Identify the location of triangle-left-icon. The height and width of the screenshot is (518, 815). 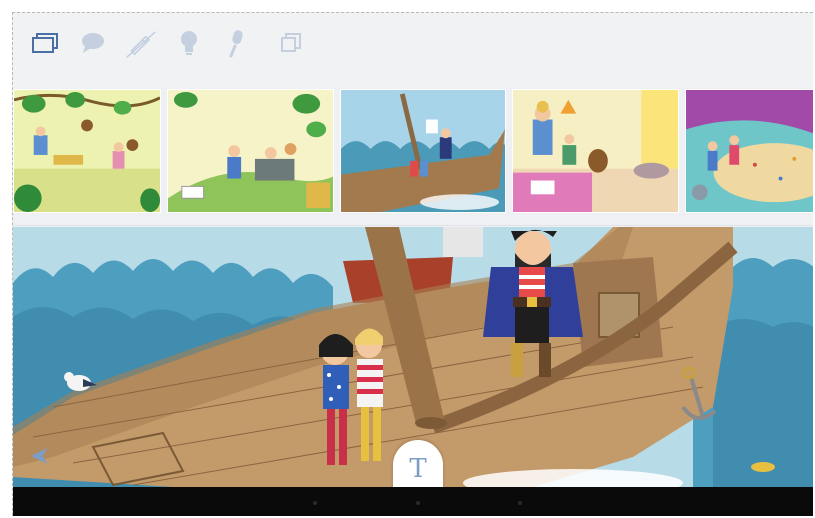
(39, 456).